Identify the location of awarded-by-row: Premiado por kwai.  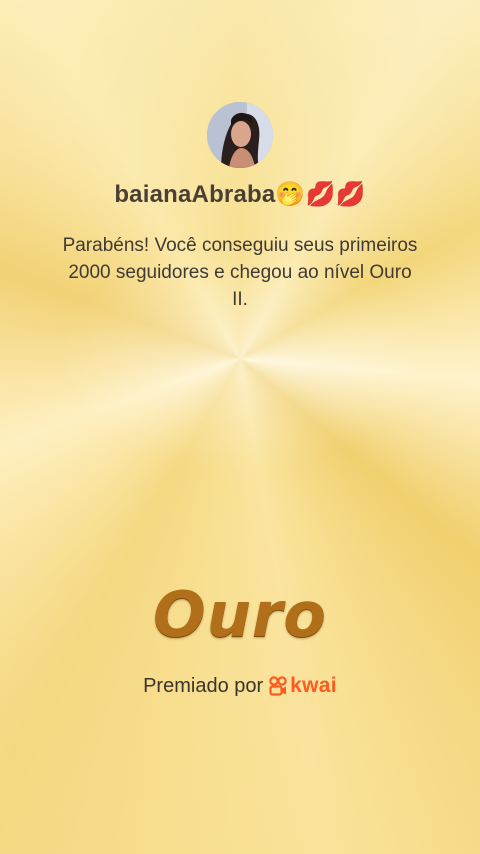
(240, 686).